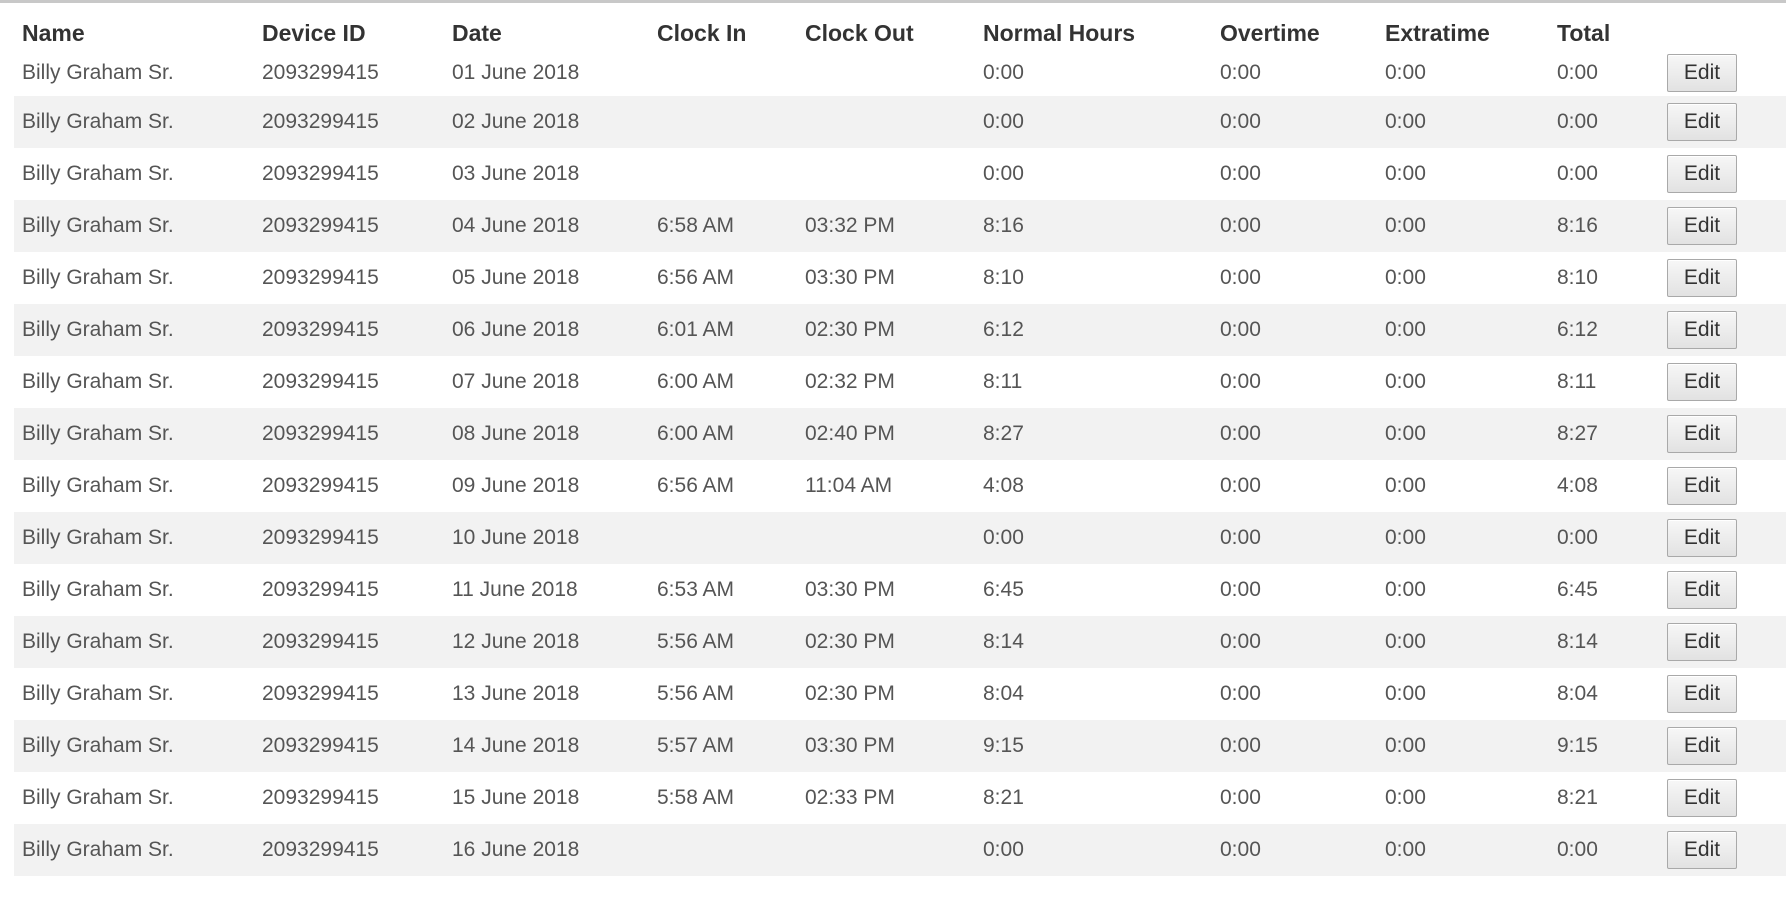 The height and width of the screenshot is (900, 1786). What do you see at coordinates (1726, 33) in the screenshot?
I see `column-header-actions` at bounding box center [1726, 33].